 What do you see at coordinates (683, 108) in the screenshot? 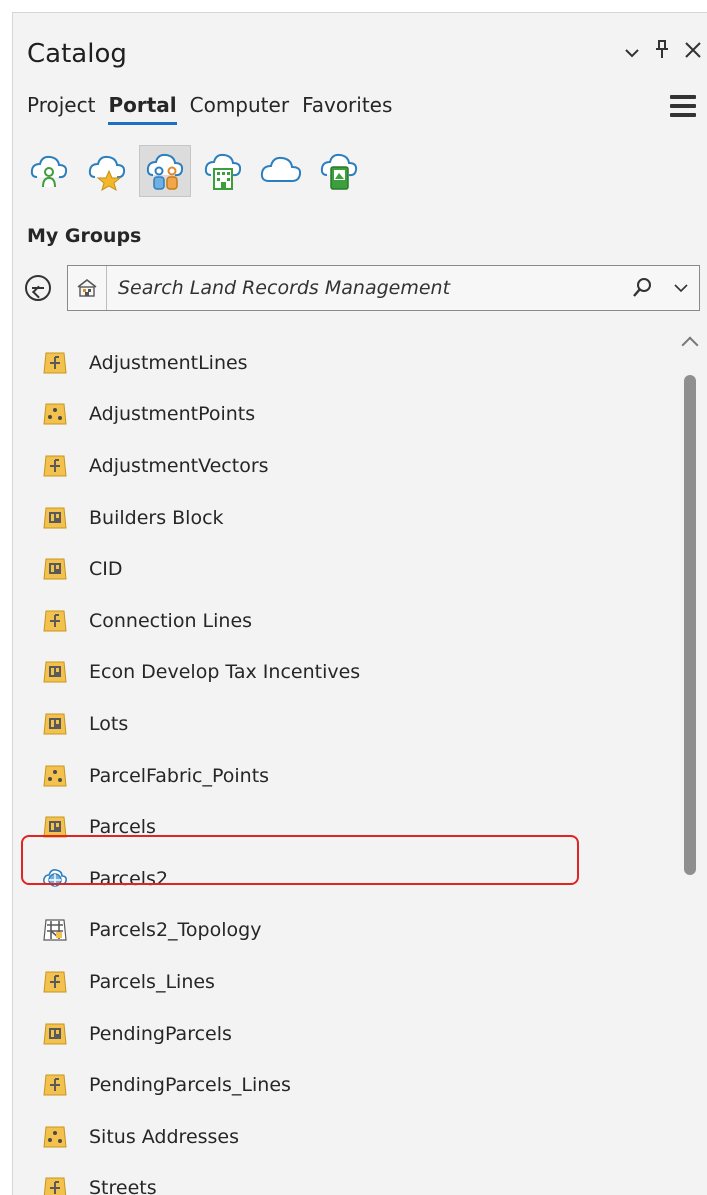
I see `hamburger-menu-icon` at bounding box center [683, 108].